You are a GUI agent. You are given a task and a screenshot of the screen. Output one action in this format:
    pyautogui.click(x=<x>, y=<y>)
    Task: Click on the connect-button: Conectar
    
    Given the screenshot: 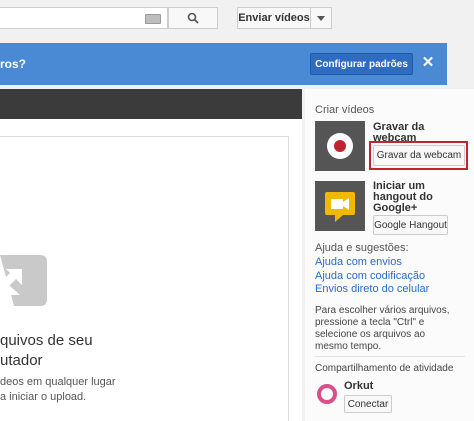 What is the action you would take?
    pyautogui.click(x=368, y=404)
    